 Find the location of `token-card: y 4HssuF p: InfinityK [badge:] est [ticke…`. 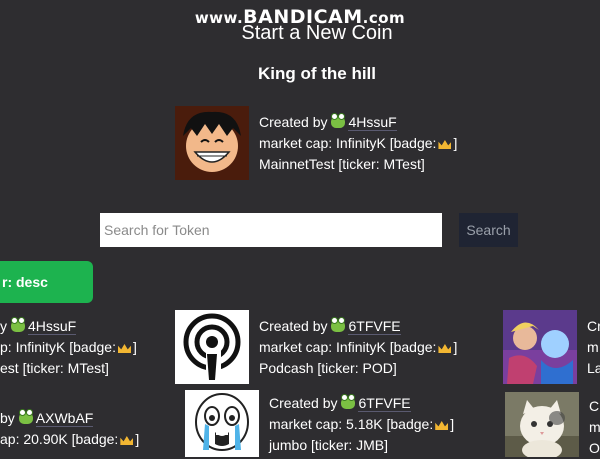

token-card: y 4HssuF p: InfinityK [badge:] est [ticke… is located at coordinates (80, 349).